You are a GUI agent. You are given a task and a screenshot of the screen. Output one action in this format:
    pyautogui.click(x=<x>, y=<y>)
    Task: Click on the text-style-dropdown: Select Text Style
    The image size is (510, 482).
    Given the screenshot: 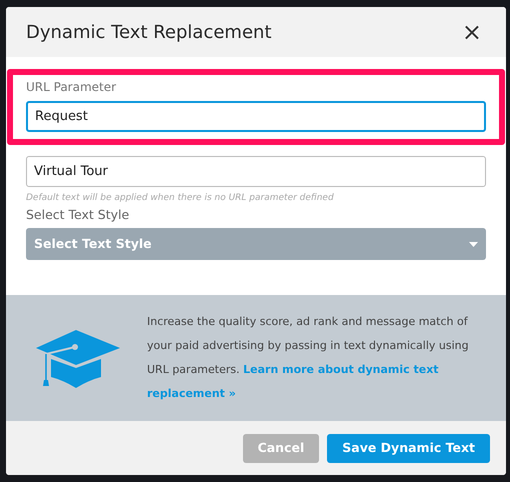 What is the action you would take?
    pyautogui.click(x=256, y=244)
    